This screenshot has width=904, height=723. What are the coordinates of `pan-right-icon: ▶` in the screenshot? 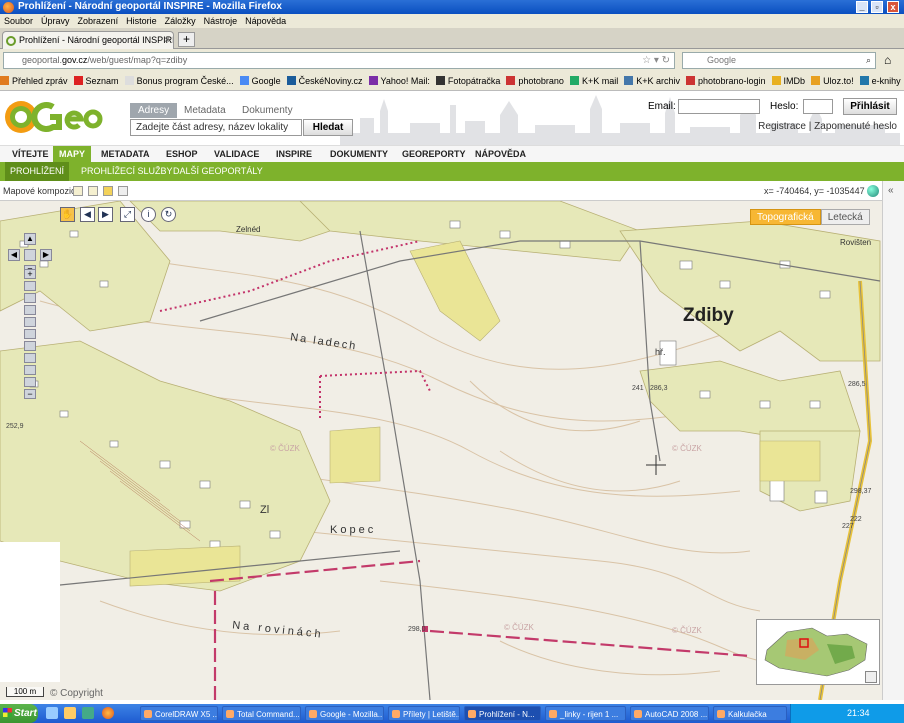 It's located at (46, 255).